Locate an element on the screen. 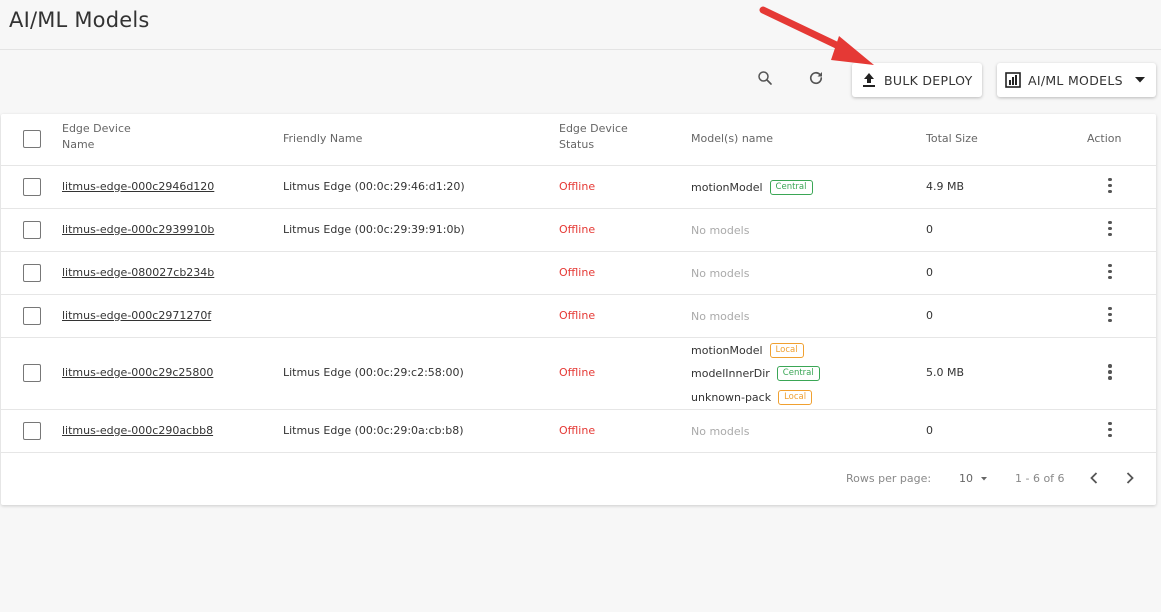 This screenshot has height=612, width=1161. device-link: litmus-edge-080027cb234b is located at coordinates (138, 272).